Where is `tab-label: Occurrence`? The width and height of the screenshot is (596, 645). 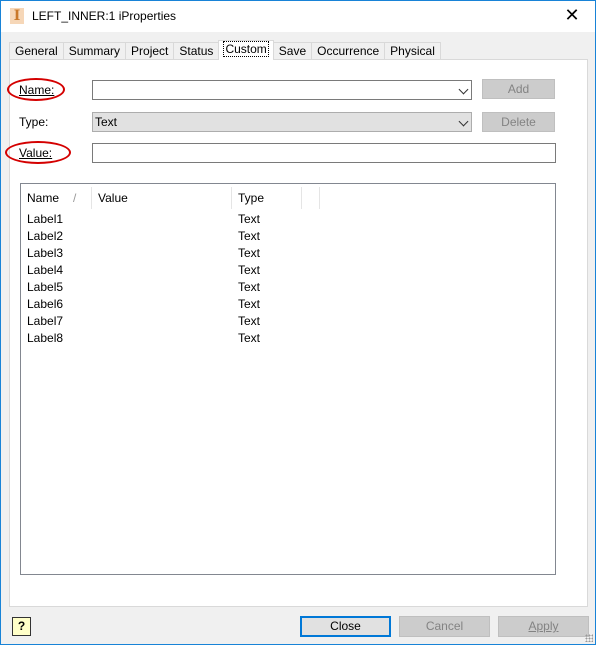 tab-label: Occurrence is located at coordinates (348, 51).